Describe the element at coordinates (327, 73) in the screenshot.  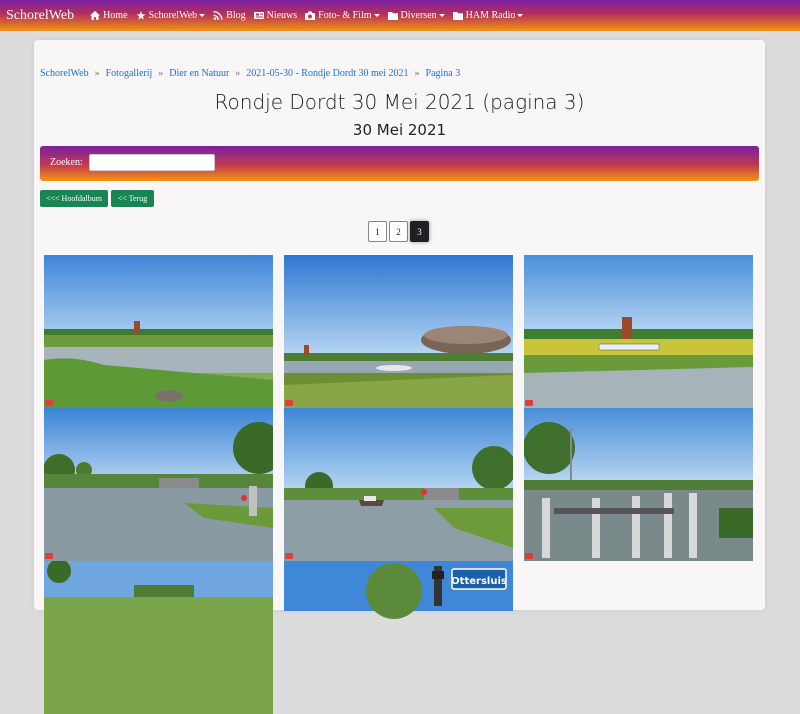
I see `breadcrumb-item-album: 2021-05-30 - Rondje Dordt 30 mei 2021` at that location.